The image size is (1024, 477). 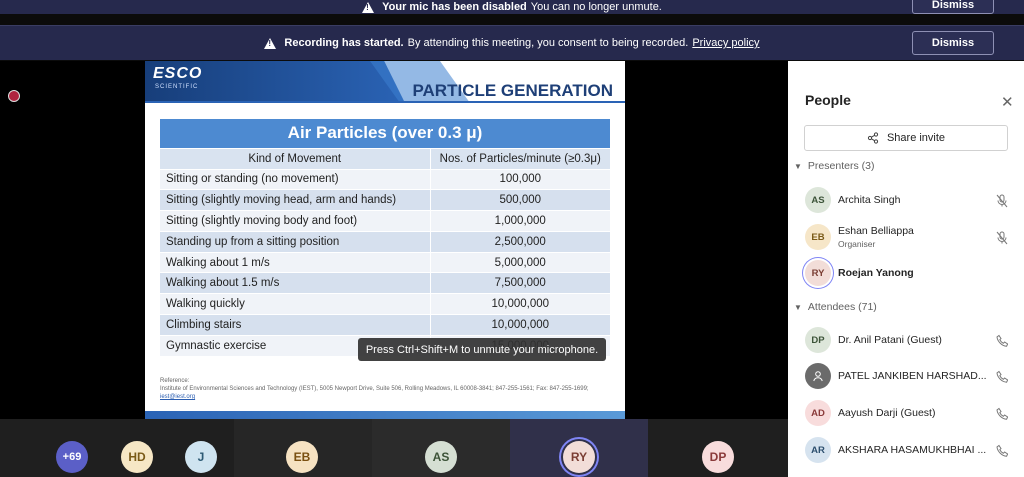 I want to click on presenter-item: EB Eshan Belliappa Organiser, so click(x=912, y=239).